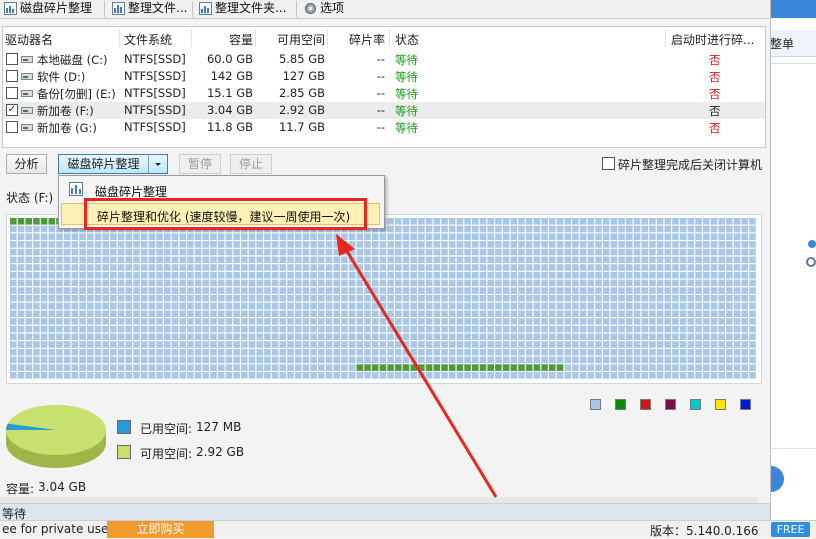 Image resolution: width=816 pixels, height=539 pixels. Describe the element at coordinates (384, 110) in the screenshot. I see `drive-row: ✓ 新加卷 (F:) NTFS[SSD] 3.04 GB 2.92 GB -- 等待否` at that location.